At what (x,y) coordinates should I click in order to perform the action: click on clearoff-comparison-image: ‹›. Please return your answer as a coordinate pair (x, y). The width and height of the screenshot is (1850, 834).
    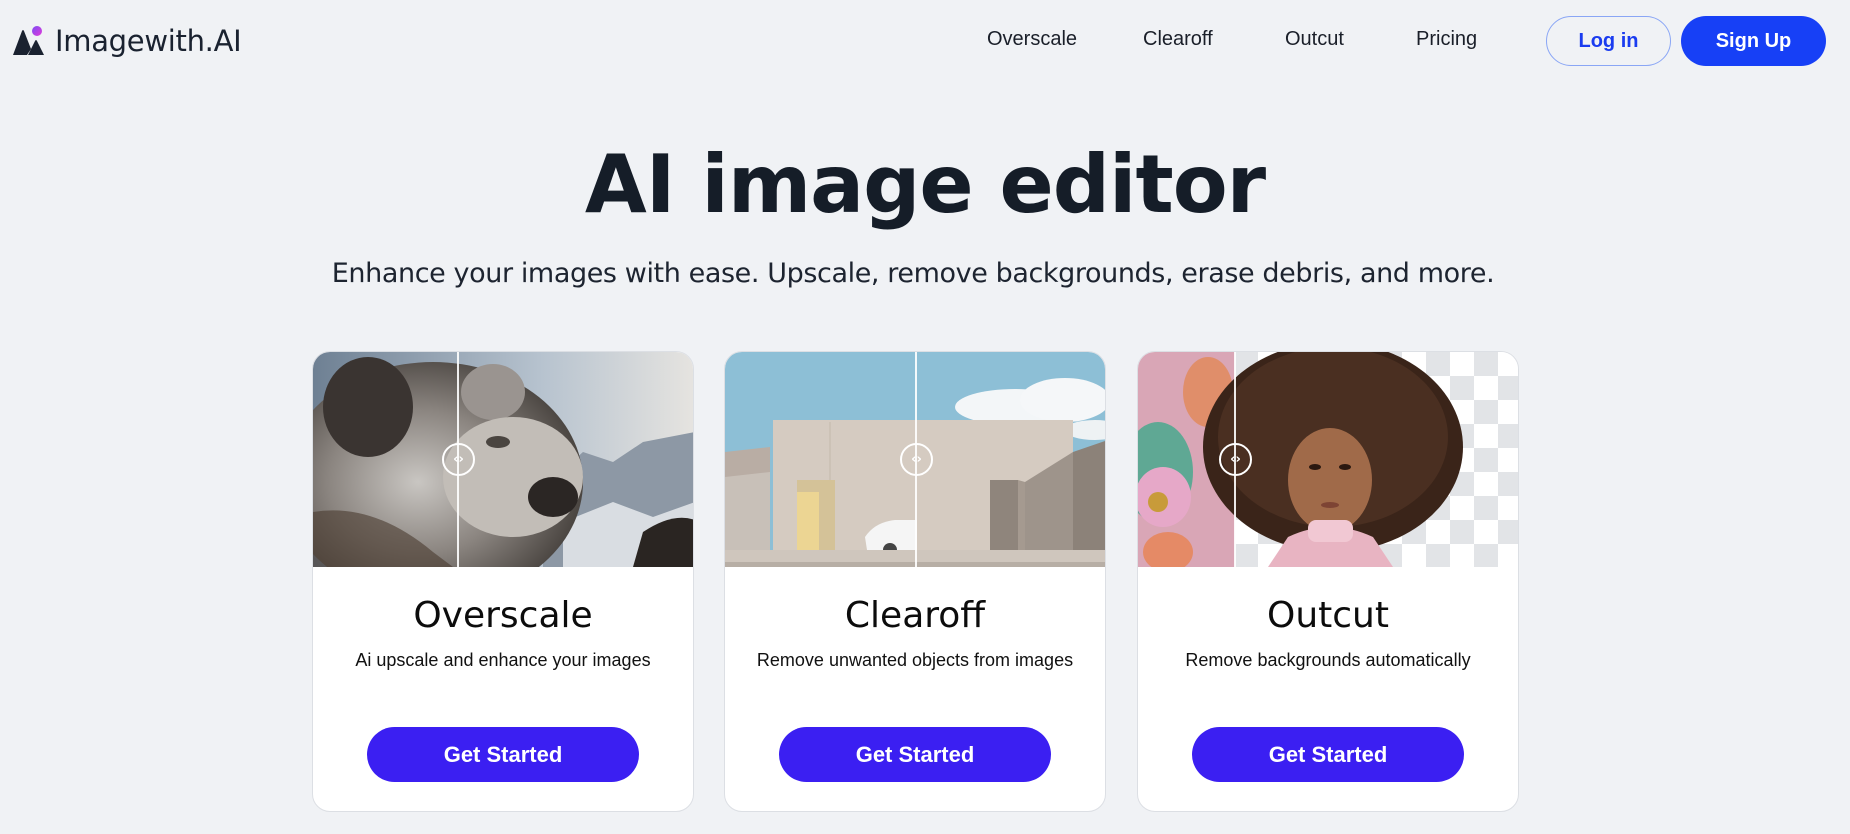
    Looking at the image, I should click on (915, 459).